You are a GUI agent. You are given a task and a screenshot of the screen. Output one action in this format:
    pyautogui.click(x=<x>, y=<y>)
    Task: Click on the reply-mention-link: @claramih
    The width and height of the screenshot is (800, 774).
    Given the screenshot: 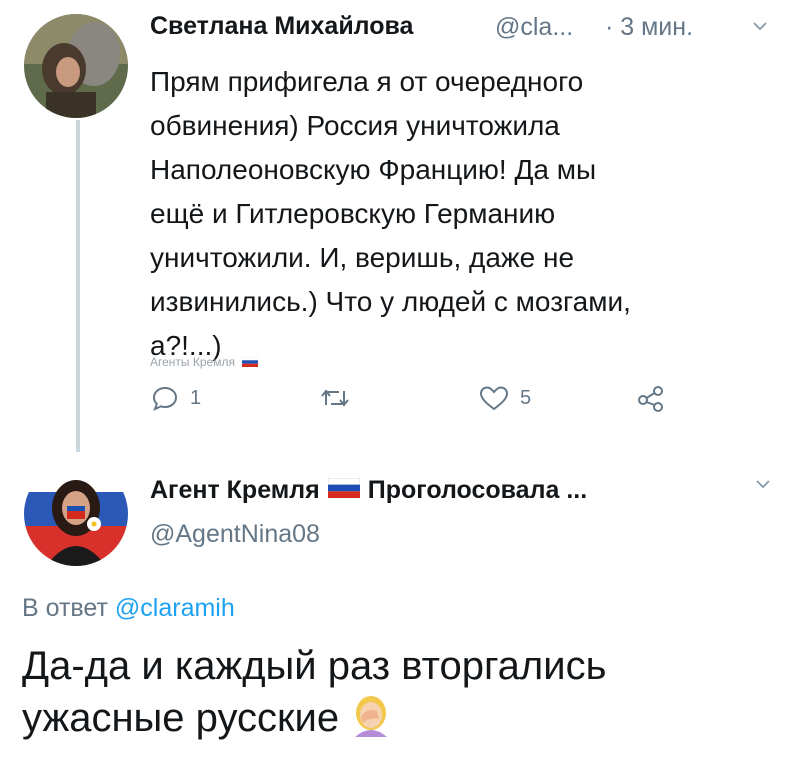 What is the action you would take?
    pyautogui.click(x=175, y=608)
    